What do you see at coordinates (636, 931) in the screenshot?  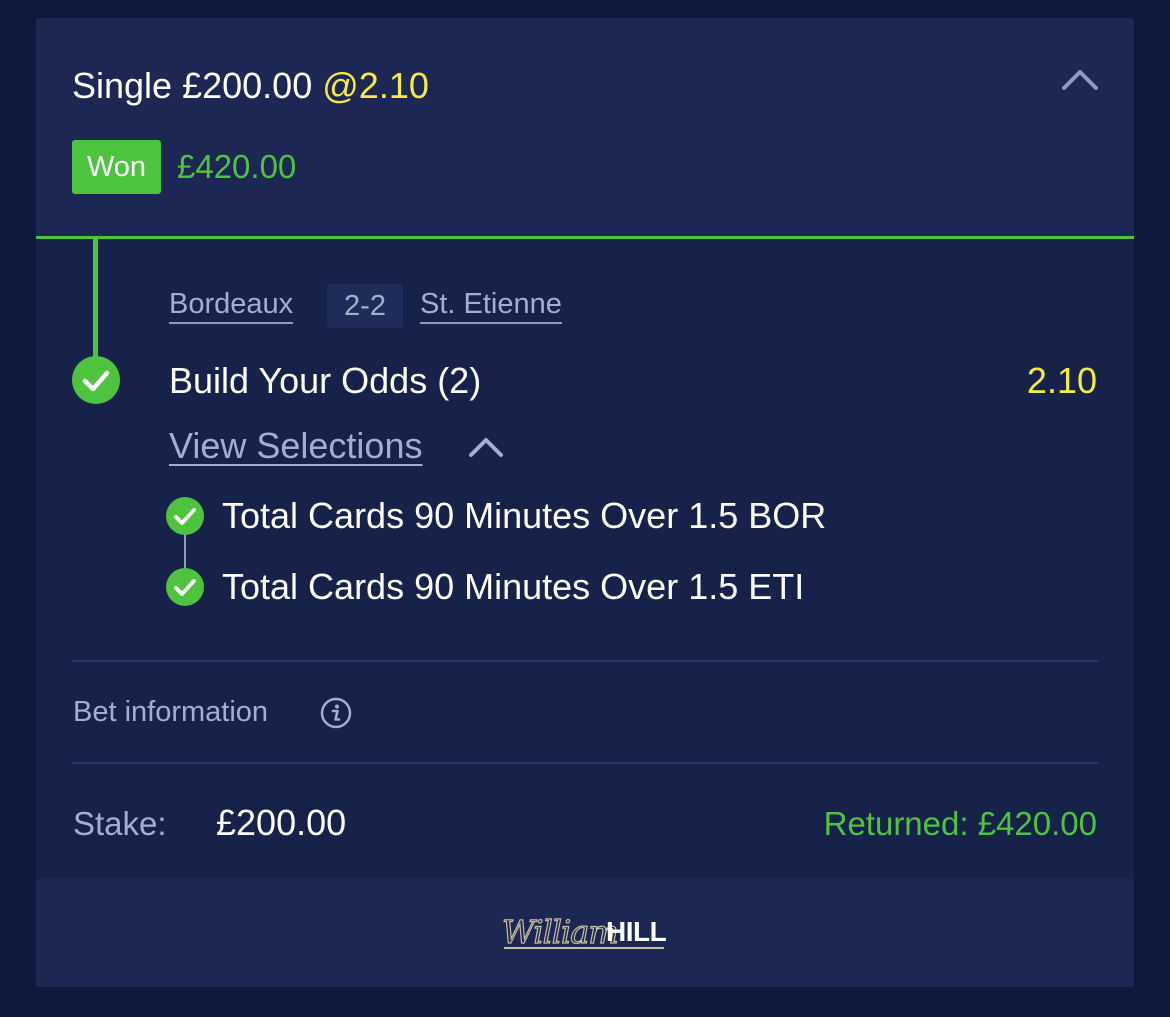 I see `logo-bold-text: HILL` at bounding box center [636, 931].